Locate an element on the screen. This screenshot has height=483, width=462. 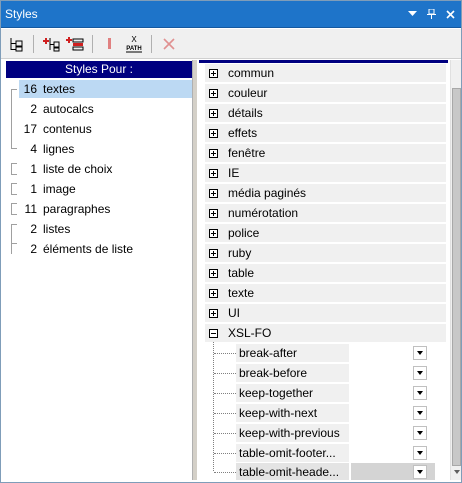
list-item-textes: 16 textes is located at coordinates (98, 104).